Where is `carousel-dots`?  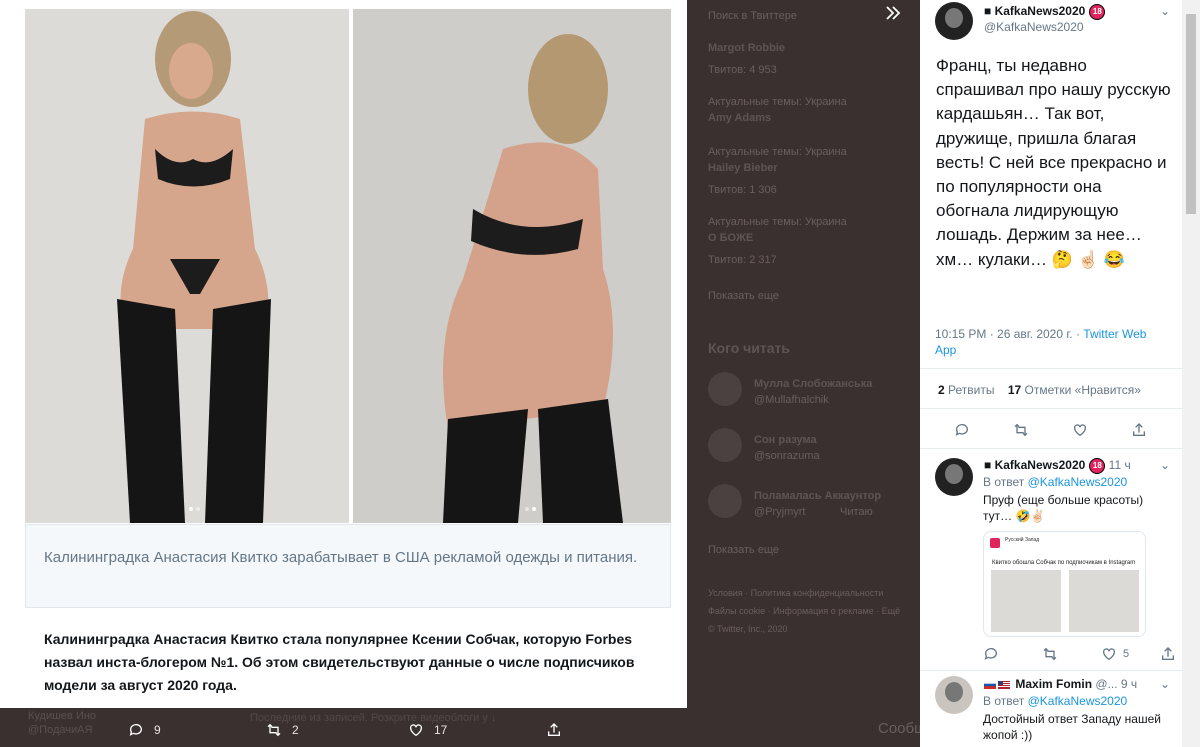 carousel-dots is located at coordinates (194, 509).